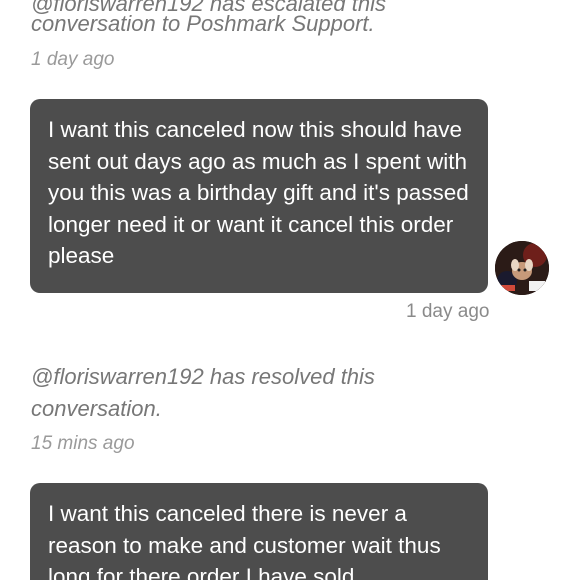 This screenshot has width=579, height=580. I want to click on message-time: 1 day ago, so click(448, 311).